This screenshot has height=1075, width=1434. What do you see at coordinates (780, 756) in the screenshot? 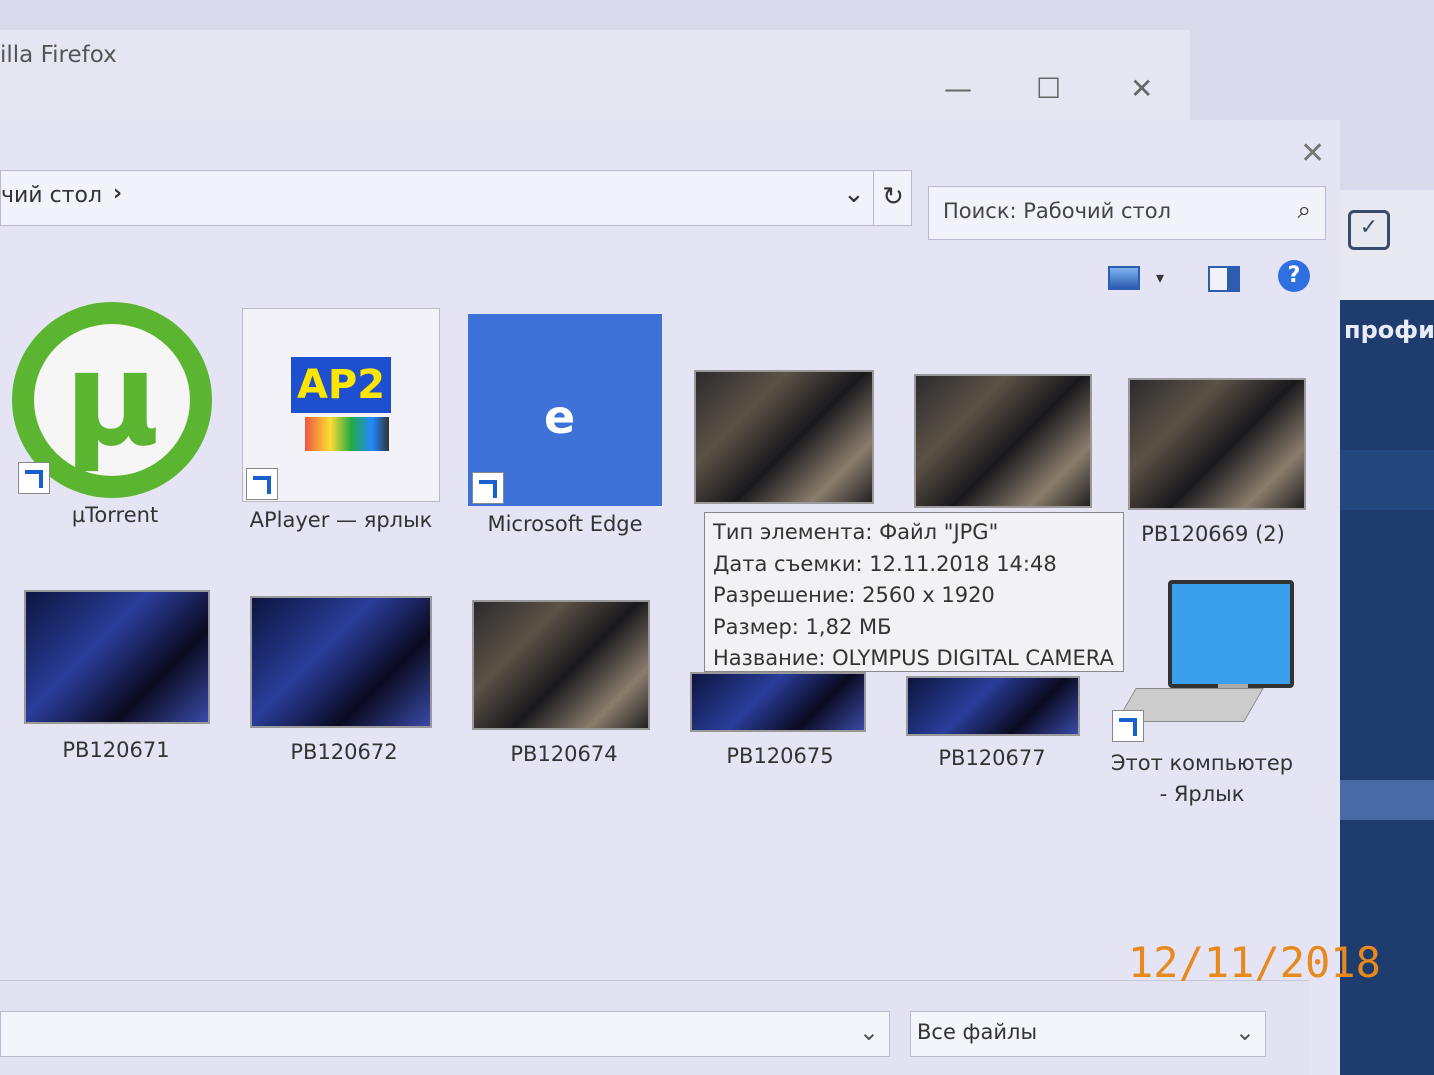
I see `file-item-label: PB120675` at bounding box center [780, 756].